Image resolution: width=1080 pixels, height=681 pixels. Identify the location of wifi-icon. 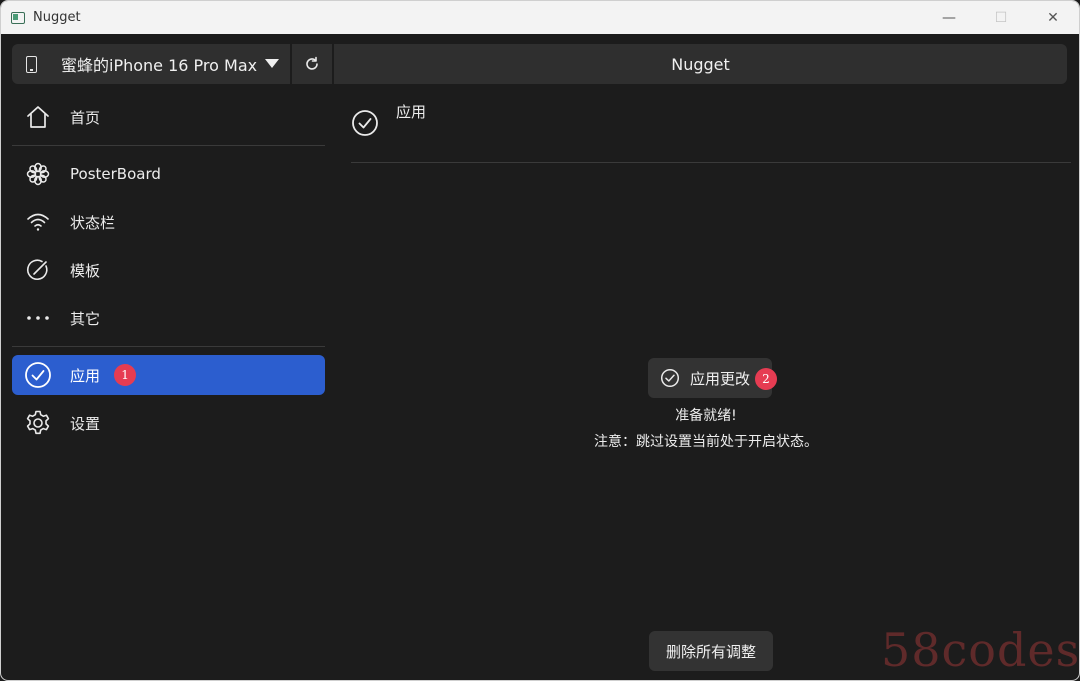
(38, 222).